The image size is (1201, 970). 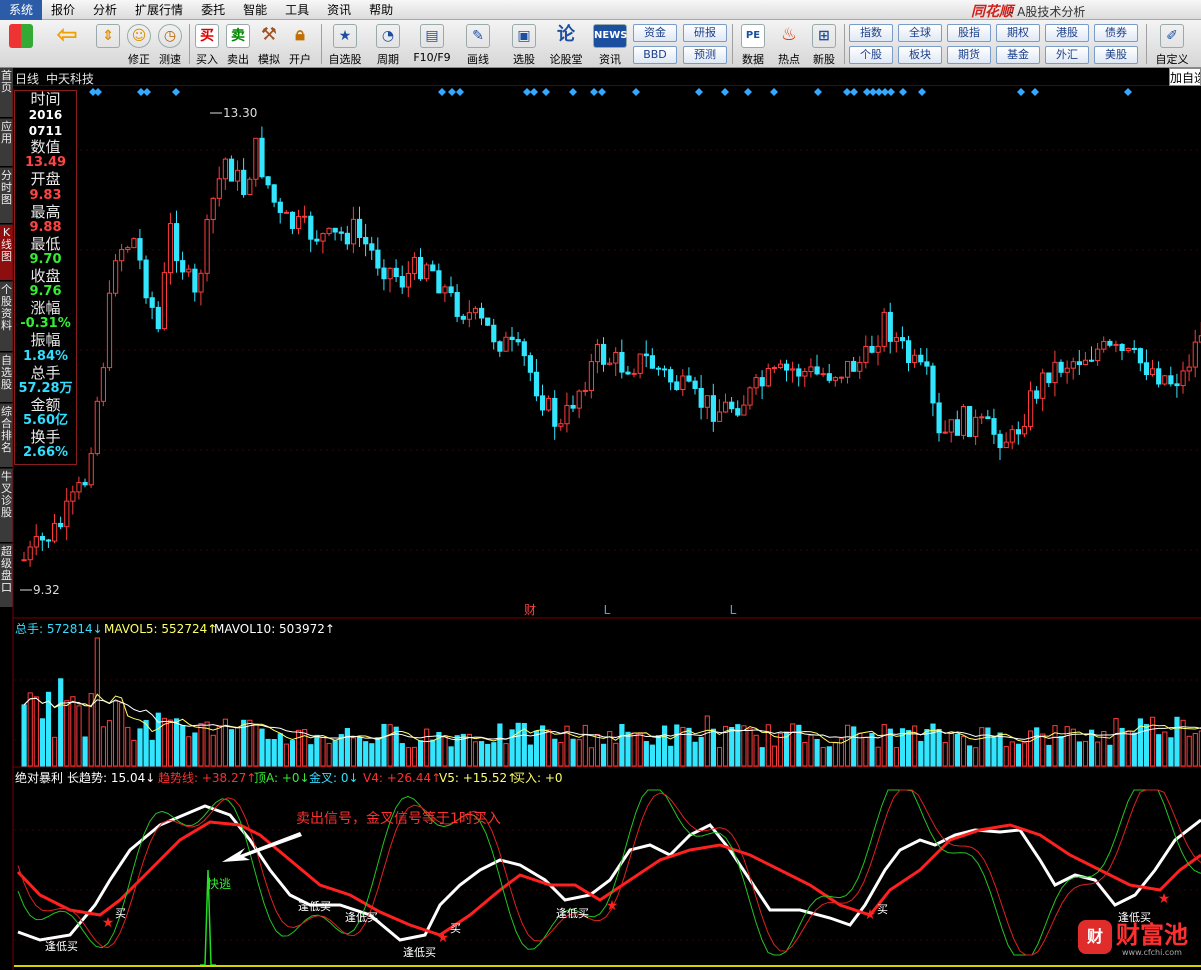 What do you see at coordinates (45, 436) in the screenshot?
I see `turnover-label: 换手` at bounding box center [45, 436].